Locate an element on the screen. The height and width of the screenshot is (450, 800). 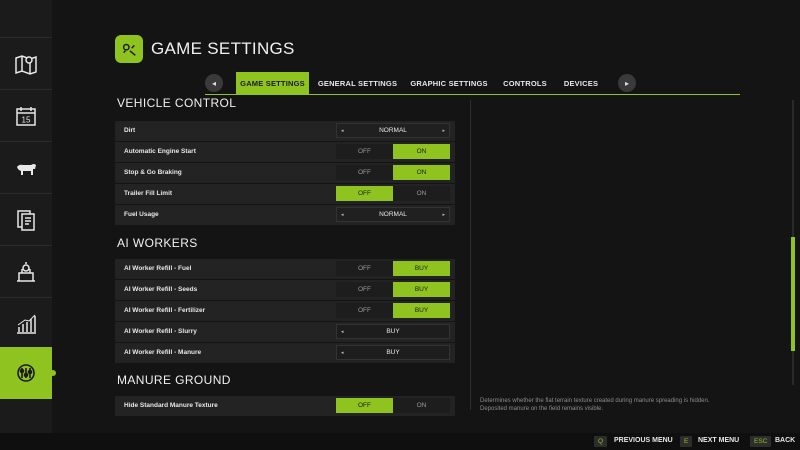
tab-prev-button: ◂ is located at coordinates (214, 83).